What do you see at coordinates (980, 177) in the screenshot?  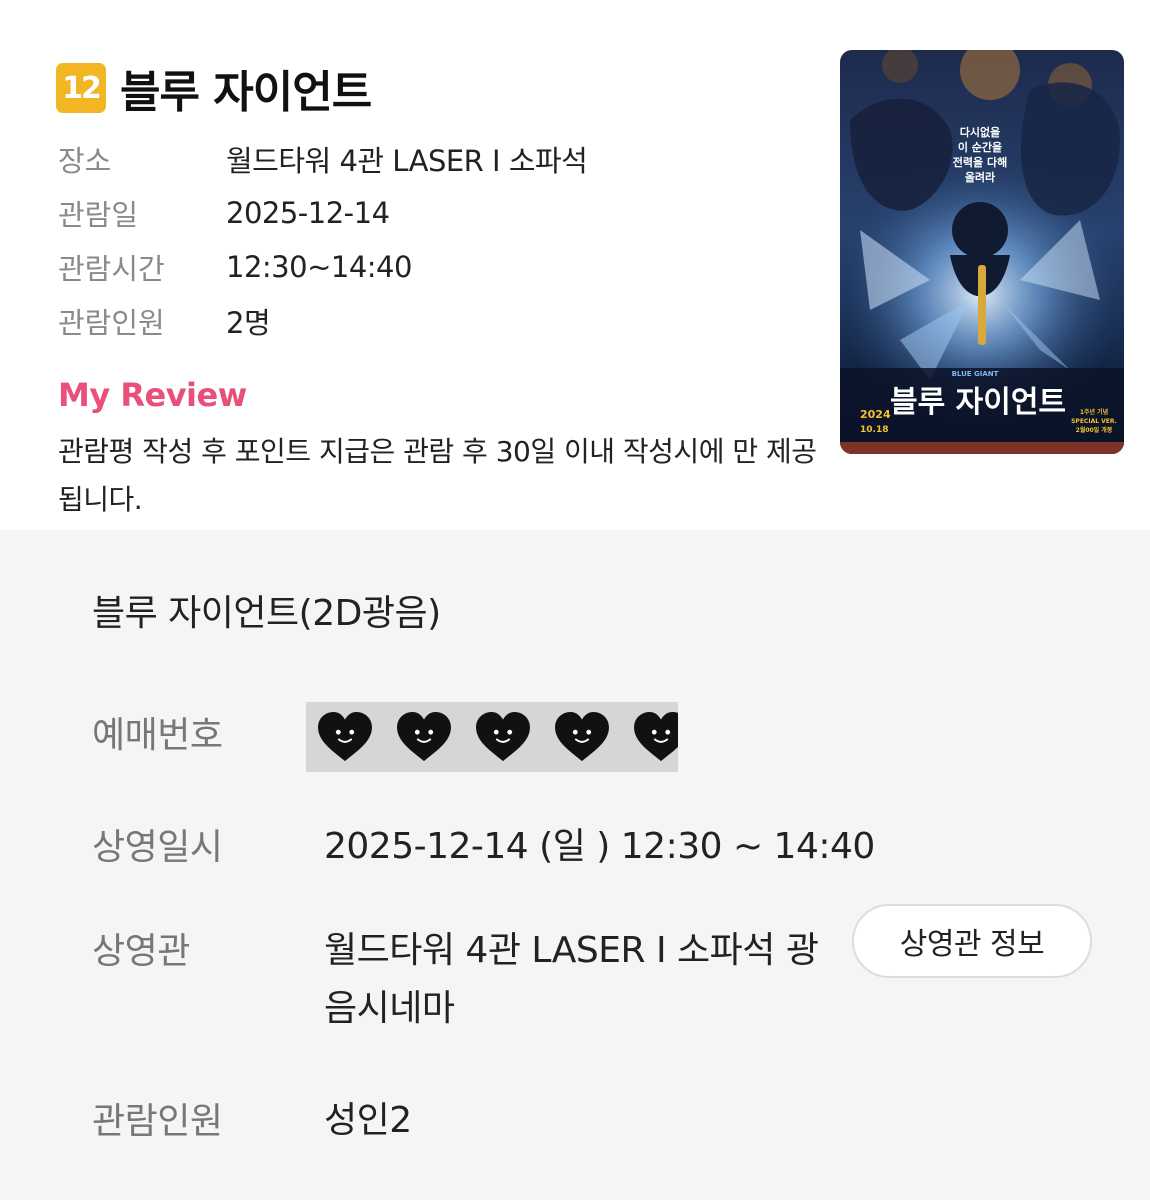 I see `poster-tagline-4: 올려라` at bounding box center [980, 177].